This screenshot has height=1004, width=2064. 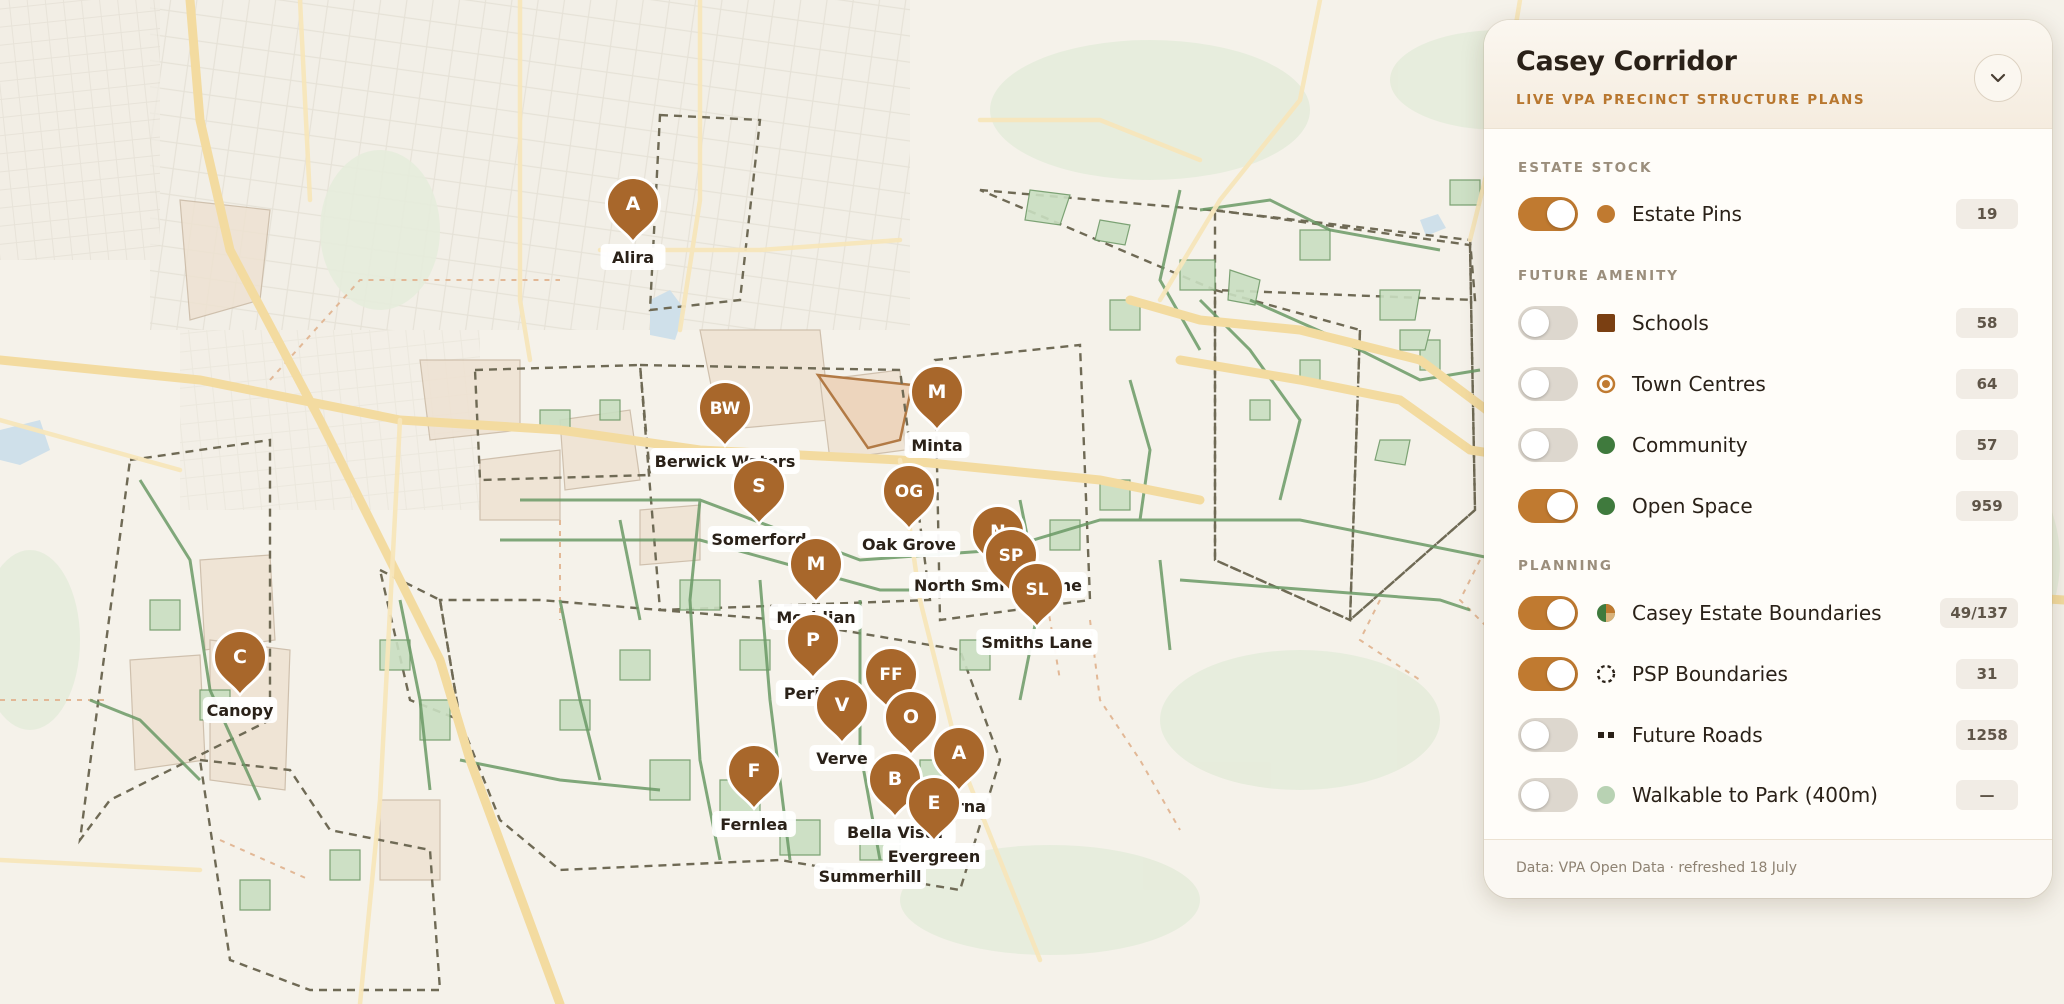 What do you see at coordinates (1036, 642) in the screenshot?
I see `estate-name-label: Smiths Lane` at bounding box center [1036, 642].